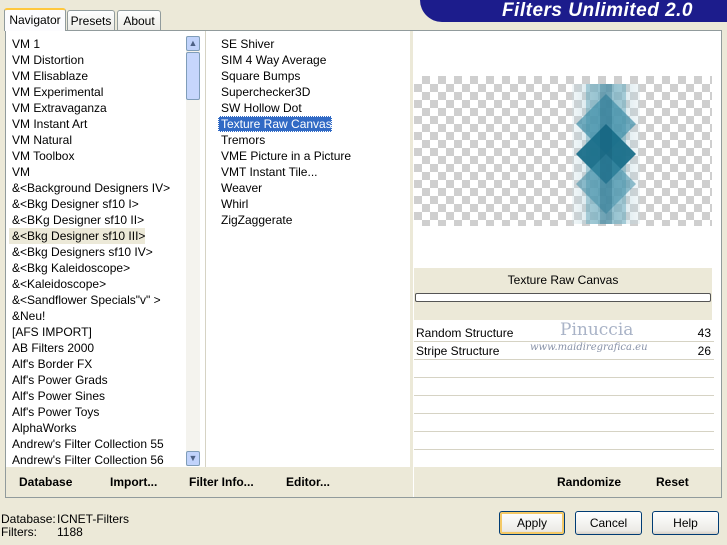 The height and width of the screenshot is (545, 727). What do you see at coordinates (97, 92) in the screenshot?
I see `category-list-item: VM Experimental` at bounding box center [97, 92].